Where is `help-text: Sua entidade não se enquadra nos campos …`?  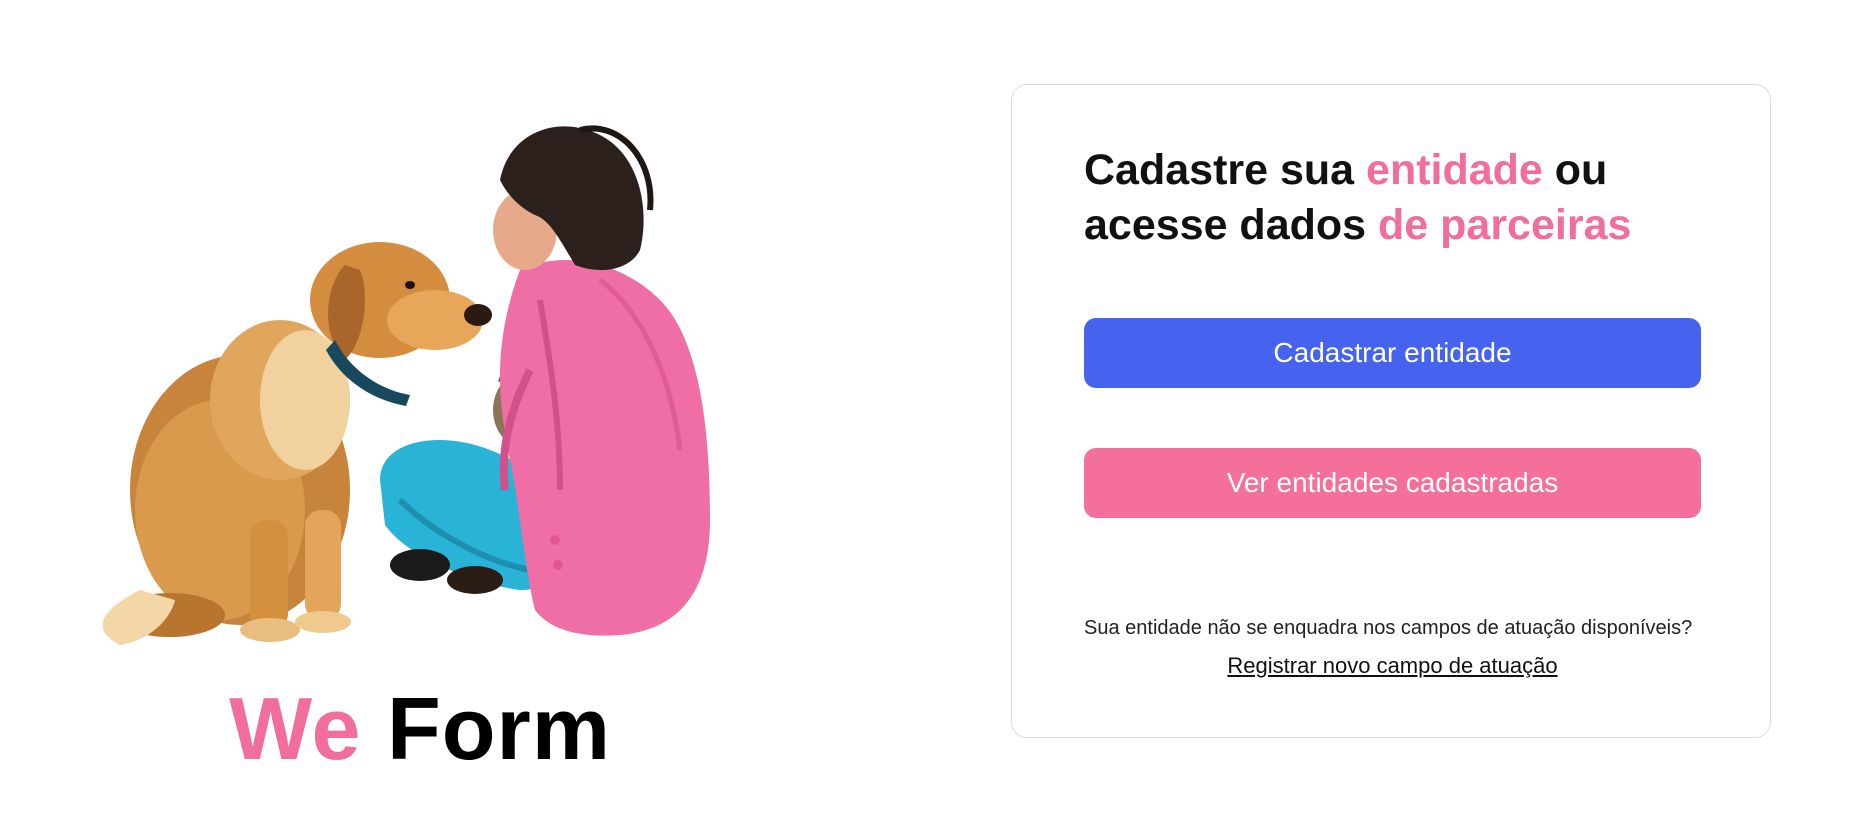
help-text: Sua entidade não se enquadra nos campos … is located at coordinates (1388, 628).